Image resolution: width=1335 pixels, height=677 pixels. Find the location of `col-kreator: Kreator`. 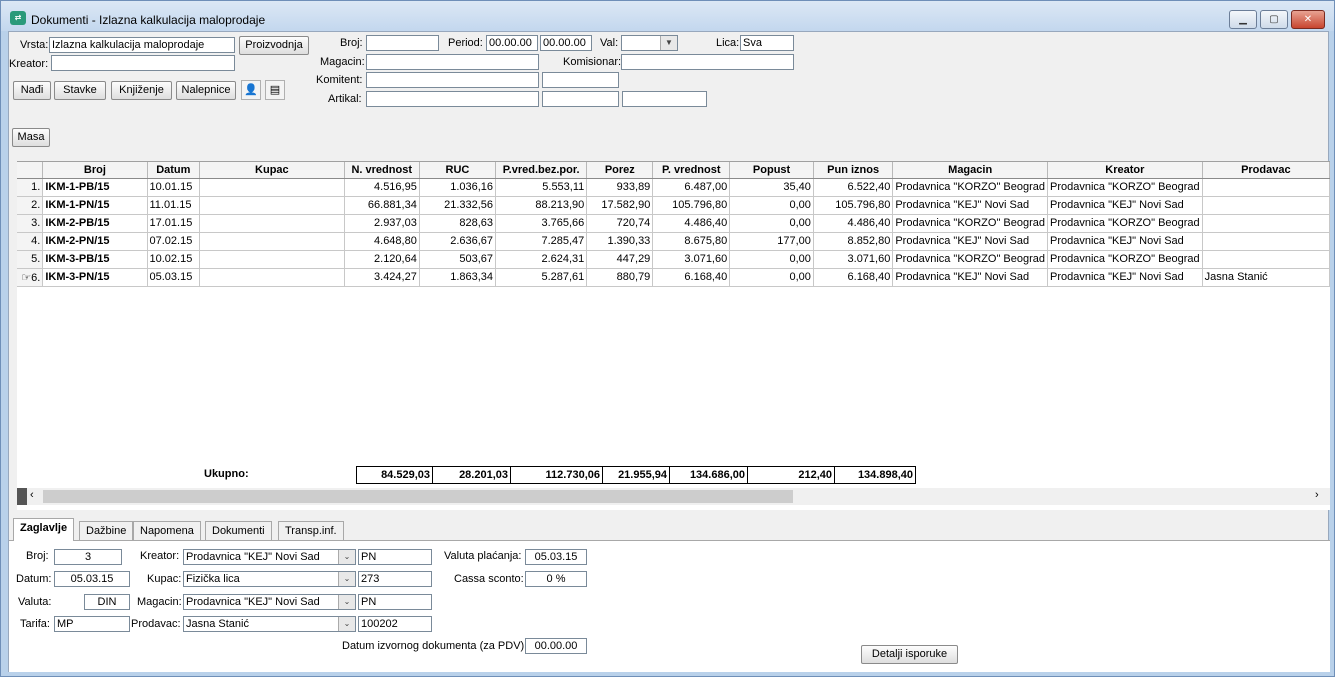

col-kreator: Kreator is located at coordinates (1125, 170).